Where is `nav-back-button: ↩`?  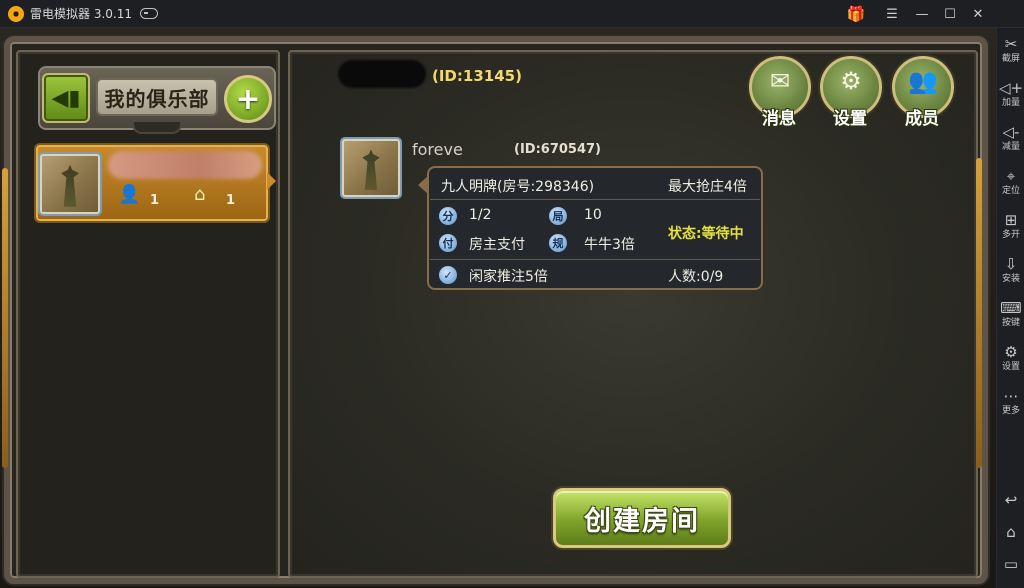 nav-back-button: ↩ is located at coordinates (1010, 501).